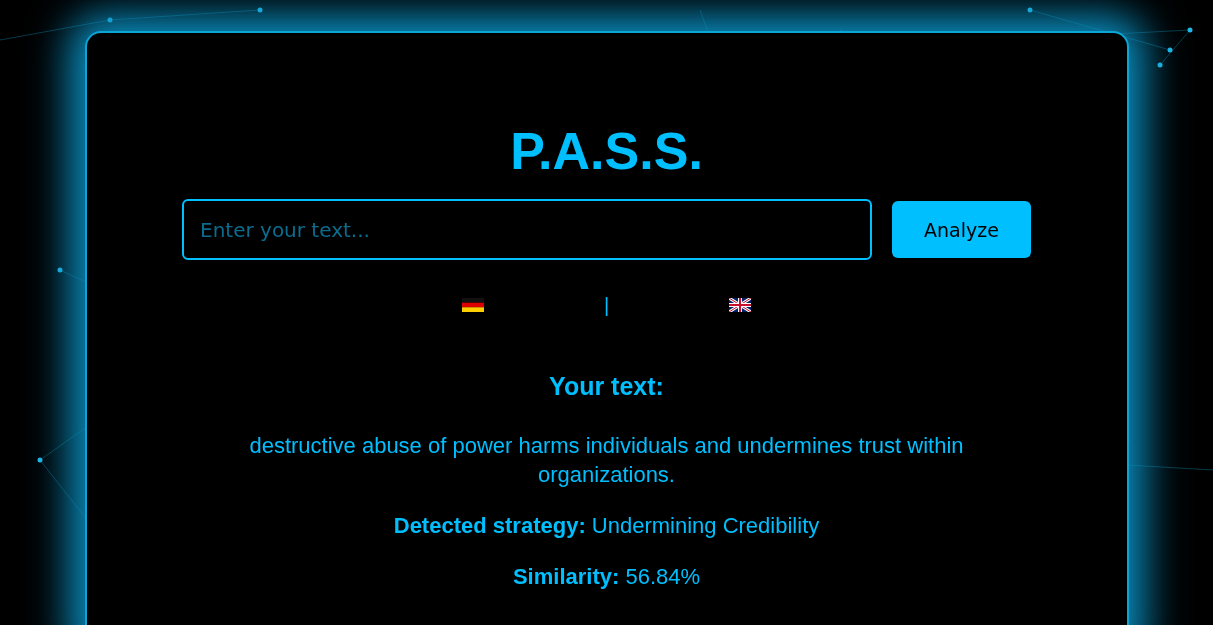 This screenshot has height=625, width=1213. What do you see at coordinates (606, 386) in the screenshot?
I see `result-heading: Your text:` at bounding box center [606, 386].